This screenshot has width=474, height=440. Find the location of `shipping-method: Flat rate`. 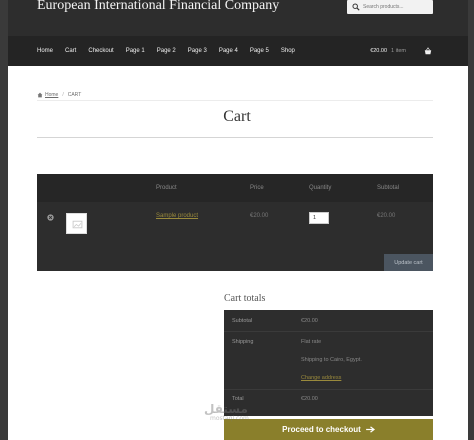

shipping-method: Flat rate is located at coordinates (311, 342).